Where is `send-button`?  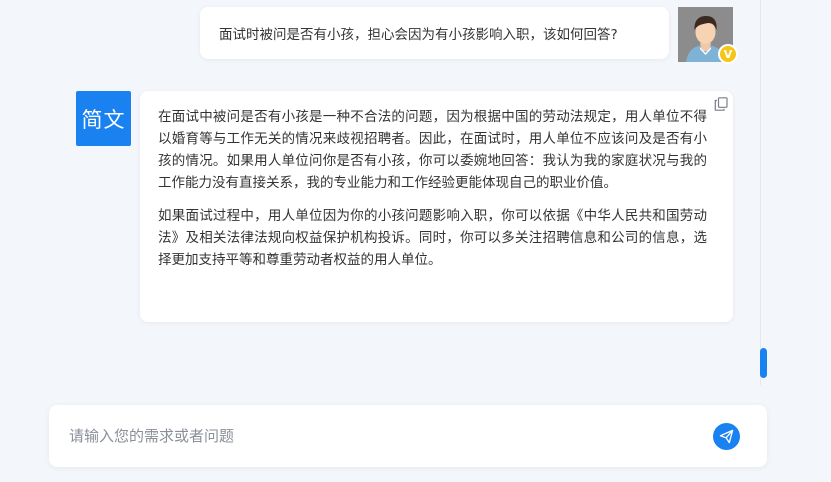
send-button is located at coordinates (726, 436).